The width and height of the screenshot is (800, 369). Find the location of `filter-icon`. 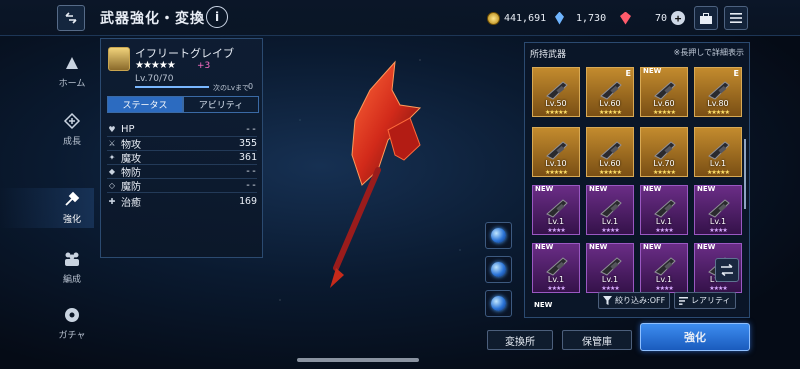

filter-icon is located at coordinates (607, 300).